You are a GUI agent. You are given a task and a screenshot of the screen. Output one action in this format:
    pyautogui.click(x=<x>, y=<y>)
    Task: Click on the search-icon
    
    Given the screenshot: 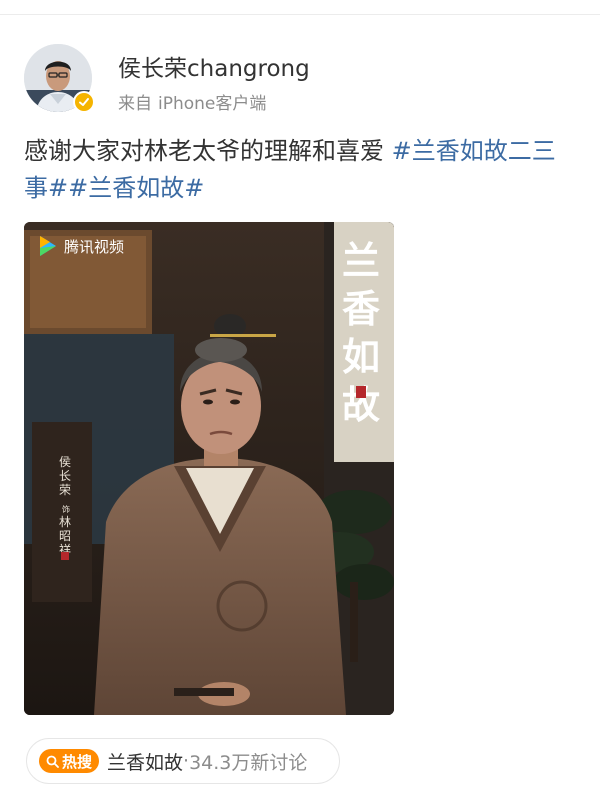 What is the action you would take?
    pyautogui.click(x=52, y=761)
    